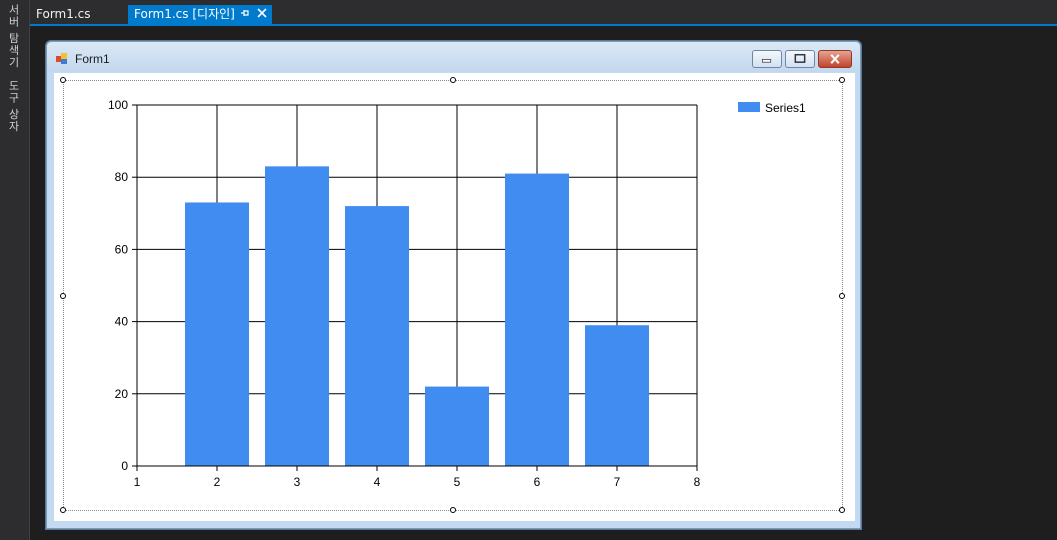 This screenshot has height=540, width=1057. Describe the element at coordinates (785, 108) in the screenshot. I see `legend-label: Series1` at that location.